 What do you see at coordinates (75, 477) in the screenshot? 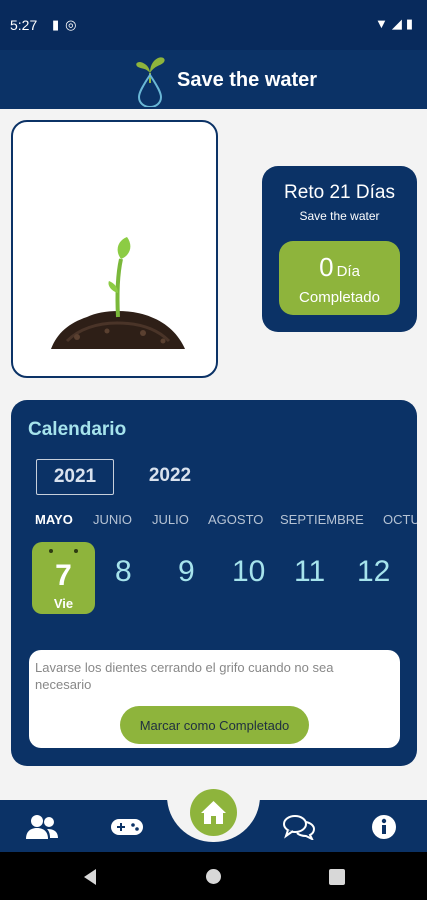
I see `year-tab-2021: 2021` at bounding box center [75, 477].